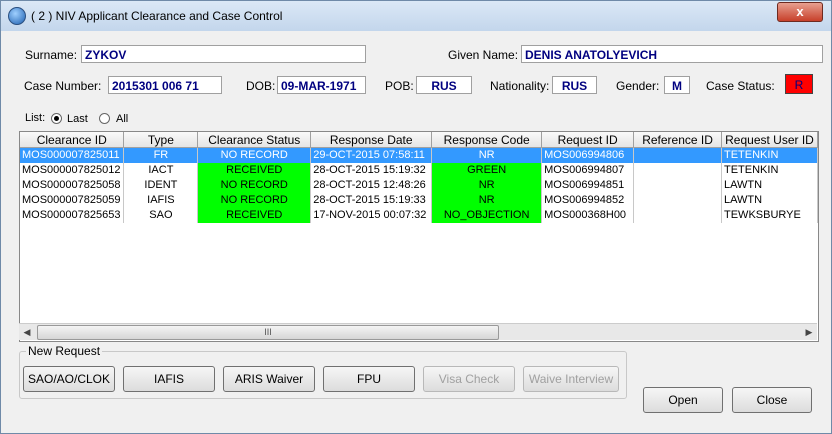 This screenshot has width=832, height=434. Describe the element at coordinates (588, 140) in the screenshot. I see `col-header-request-id: Request ID` at that location.